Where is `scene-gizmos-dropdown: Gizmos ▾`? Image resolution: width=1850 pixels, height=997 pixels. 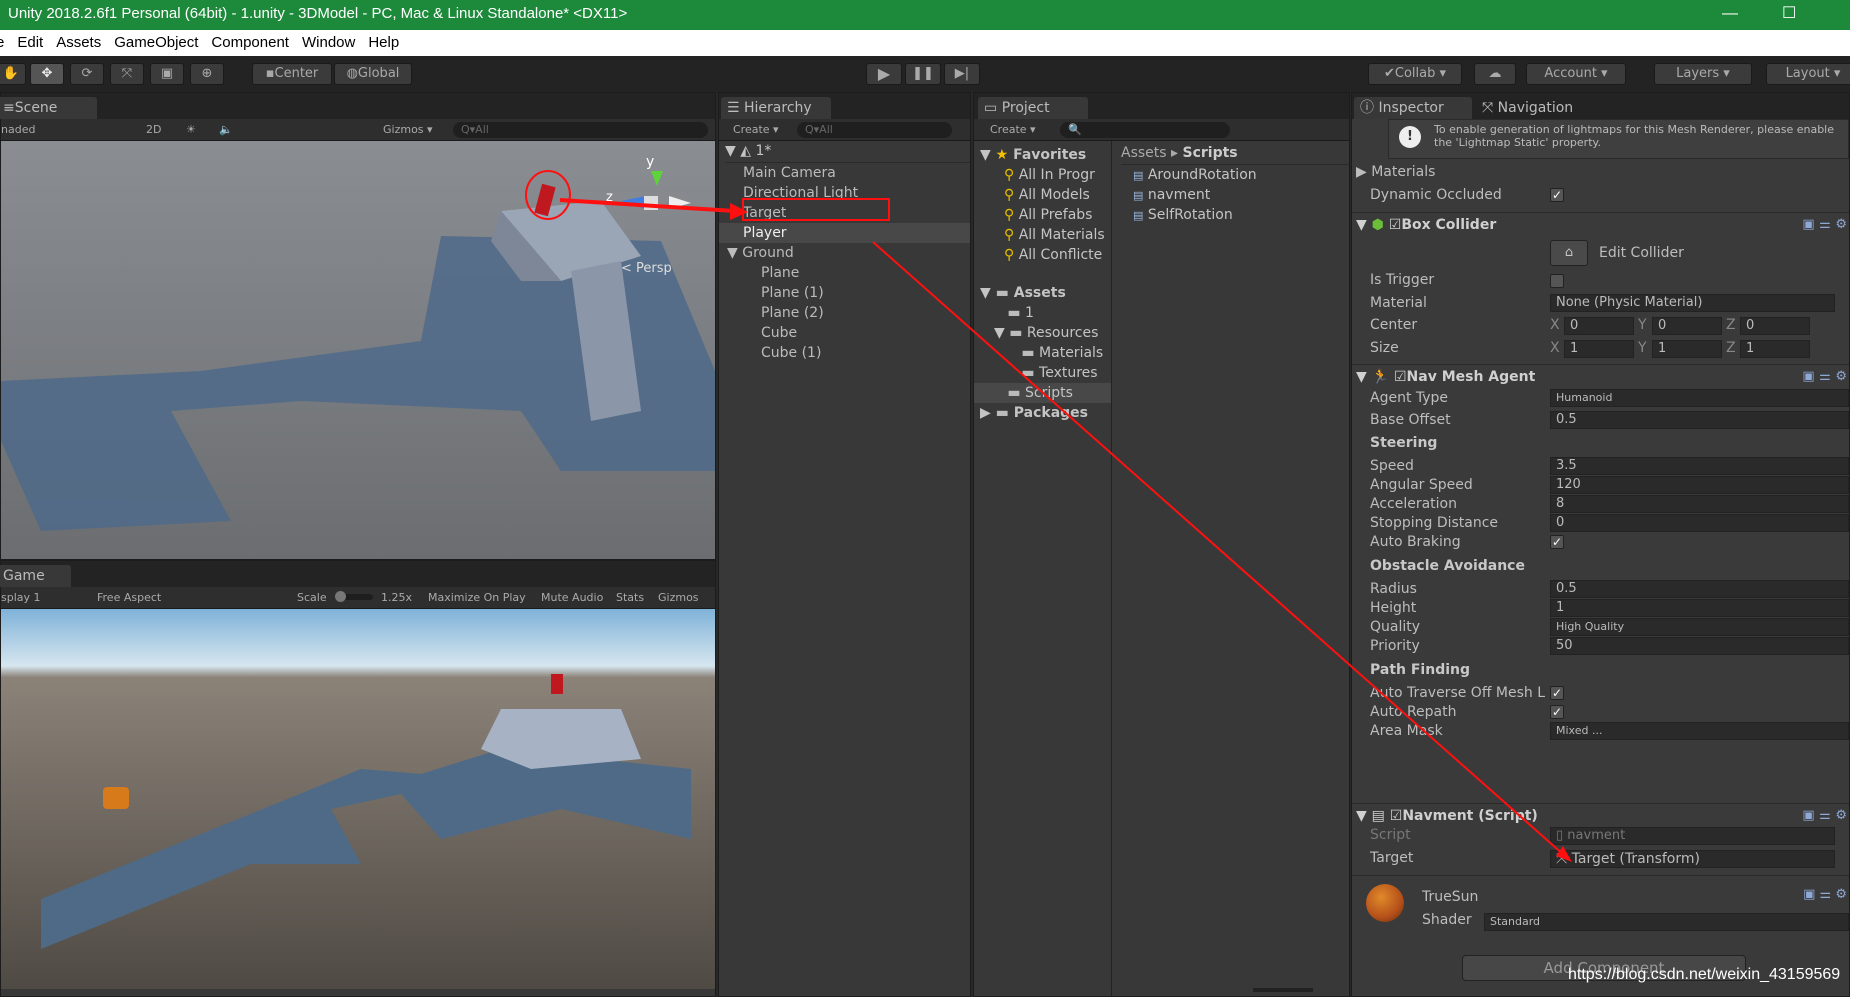
scene-gizmos-dropdown: Gizmos ▾ is located at coordinates (408, 130).